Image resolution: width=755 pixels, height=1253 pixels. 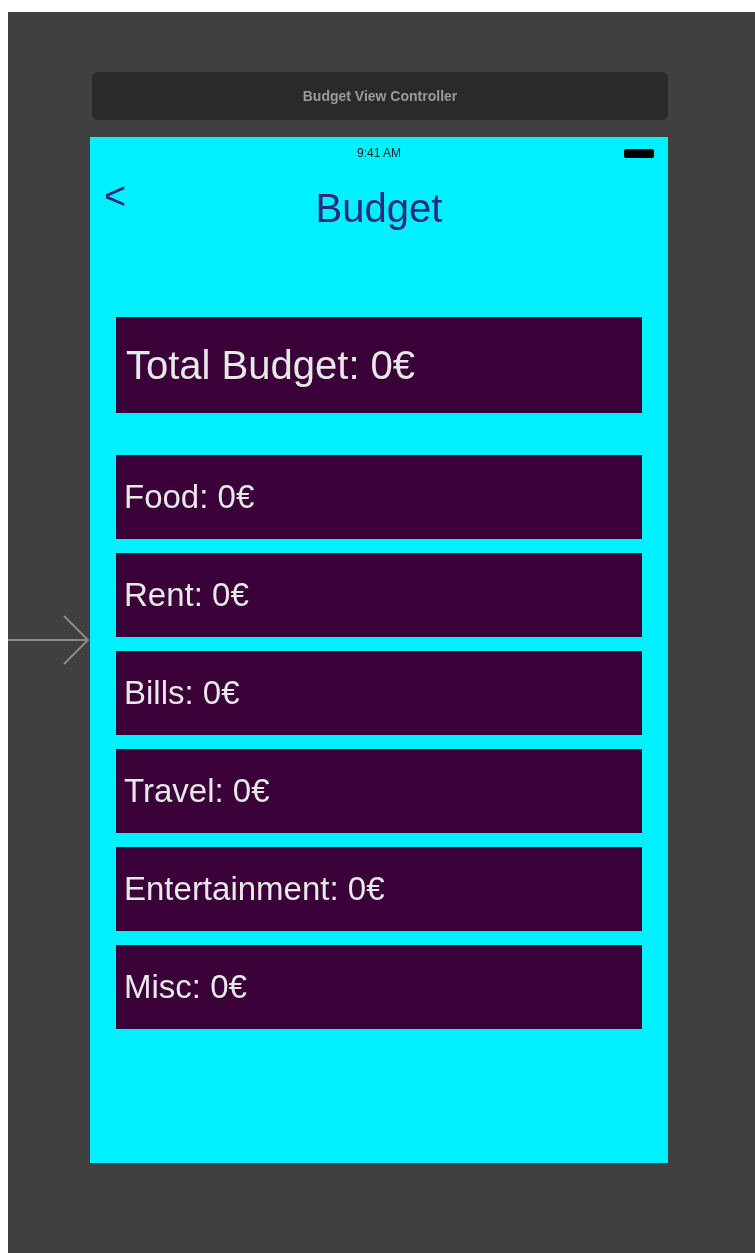 What do you see at coordinates (379, 365) in the screenshot?
I see `total-budget-label: Total Budget: 0€` at bounding box center [379, 365].